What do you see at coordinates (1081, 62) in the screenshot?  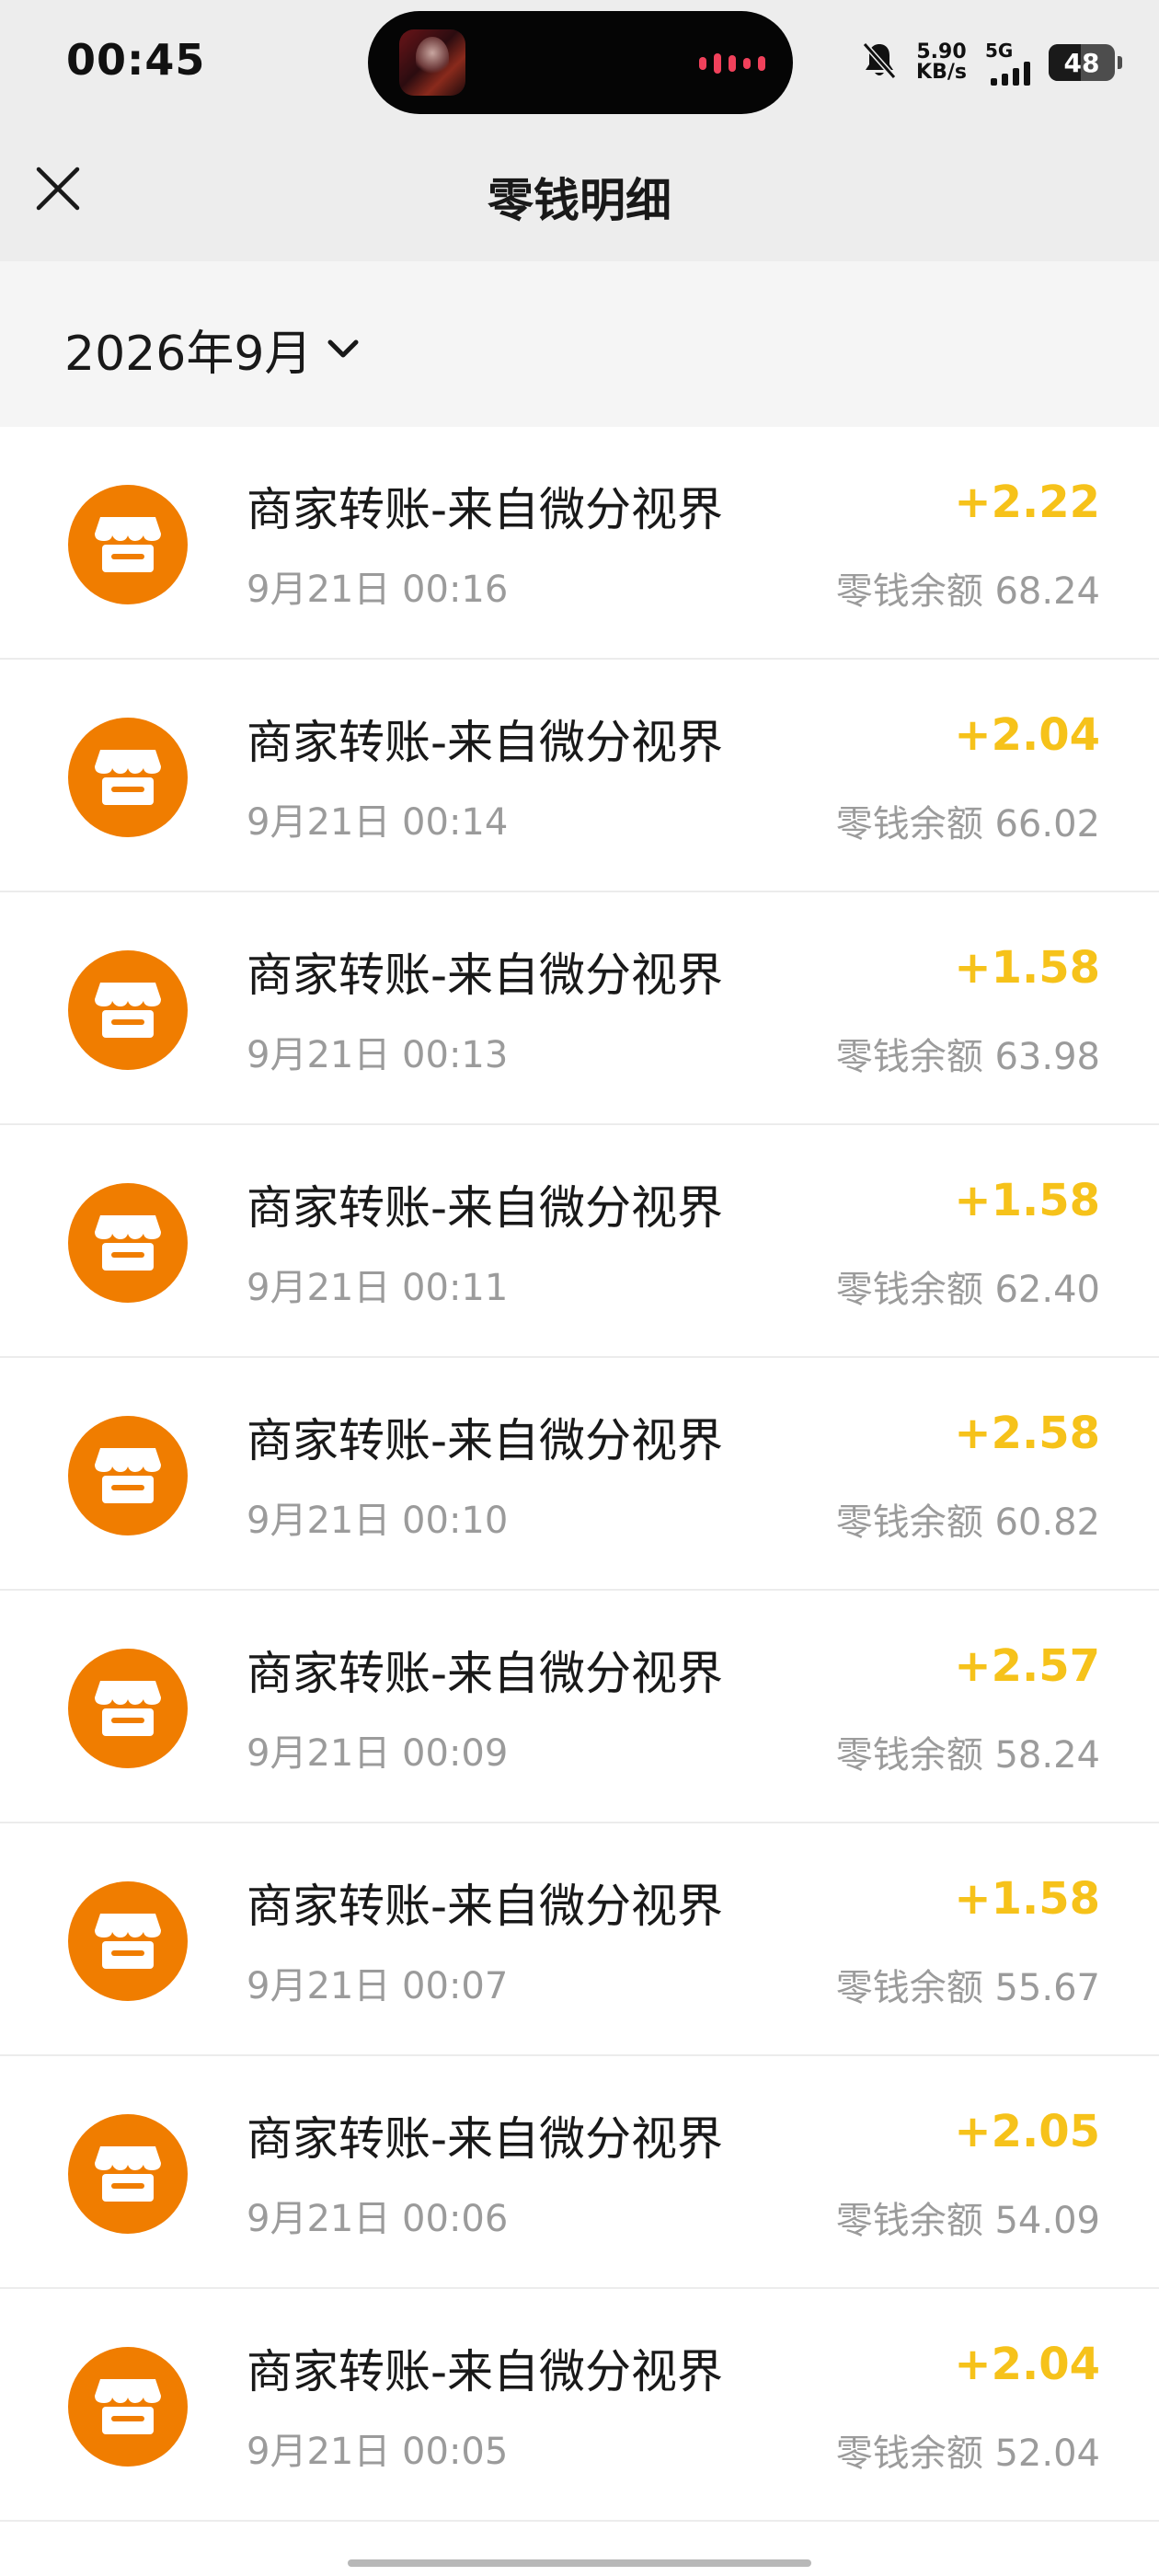 I see `battery-level: 48` at bounding box center [1081, 62].